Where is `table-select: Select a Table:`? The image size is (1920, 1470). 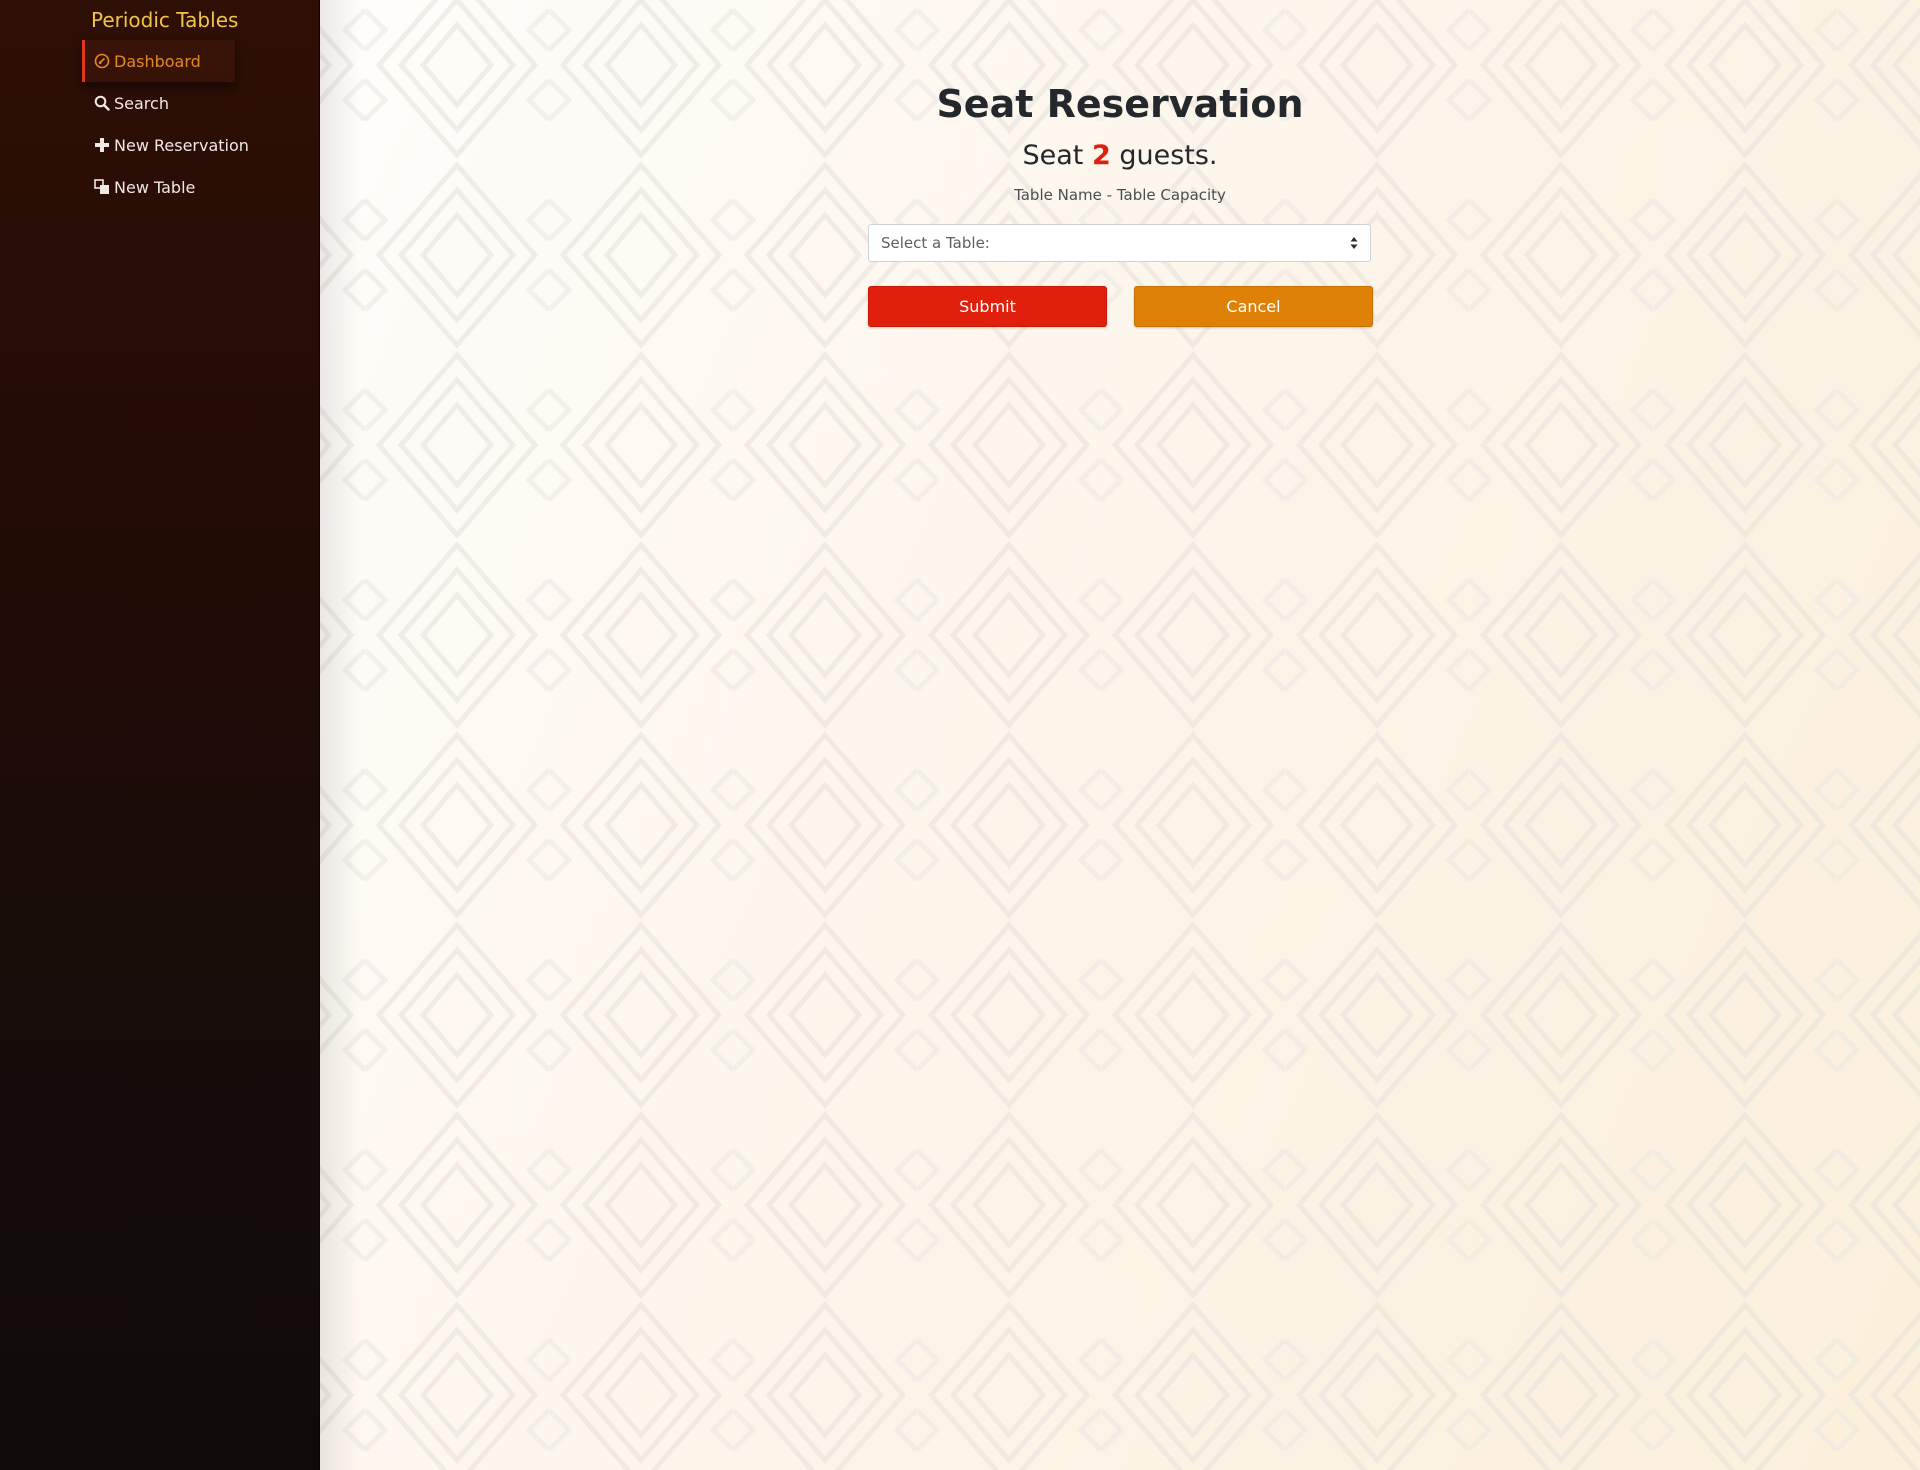
table-select: Select a Table: is located at coordinates (1119, 243).